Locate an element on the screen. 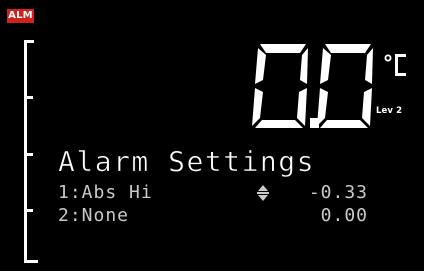 This screenshot has width=424, height=271. degree-symbol is located at coordinates (388, 58).